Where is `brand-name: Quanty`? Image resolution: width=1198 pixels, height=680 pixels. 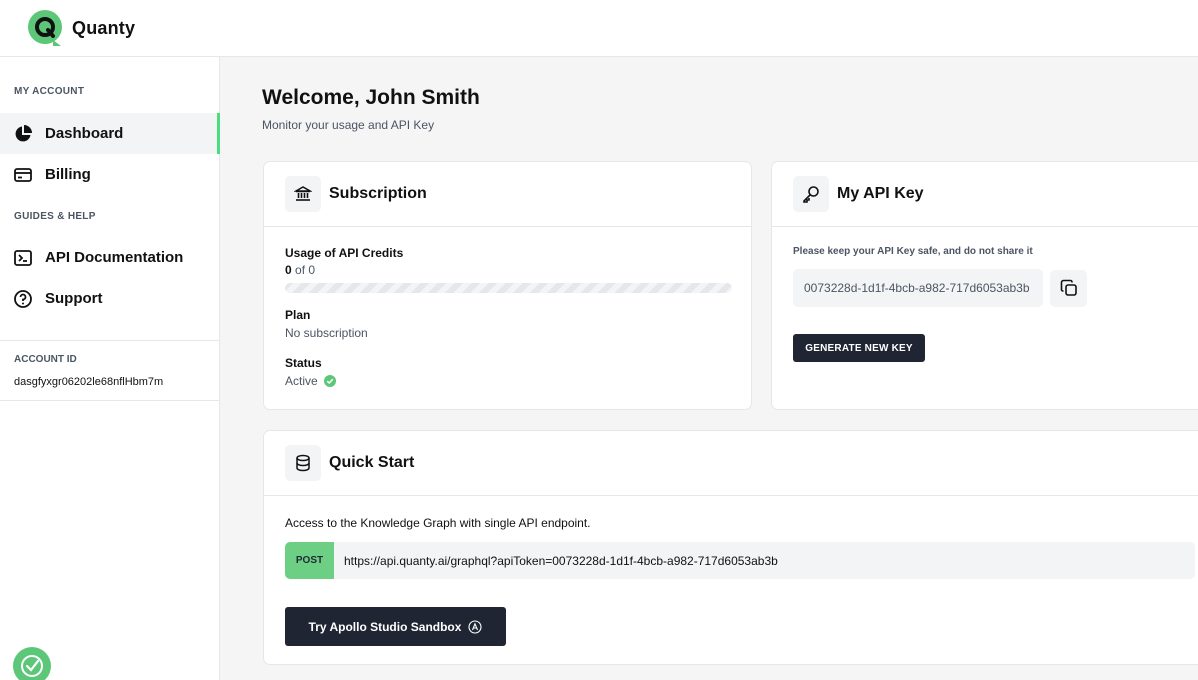
brand-name: Quanty is located at coordinates (103, 28).